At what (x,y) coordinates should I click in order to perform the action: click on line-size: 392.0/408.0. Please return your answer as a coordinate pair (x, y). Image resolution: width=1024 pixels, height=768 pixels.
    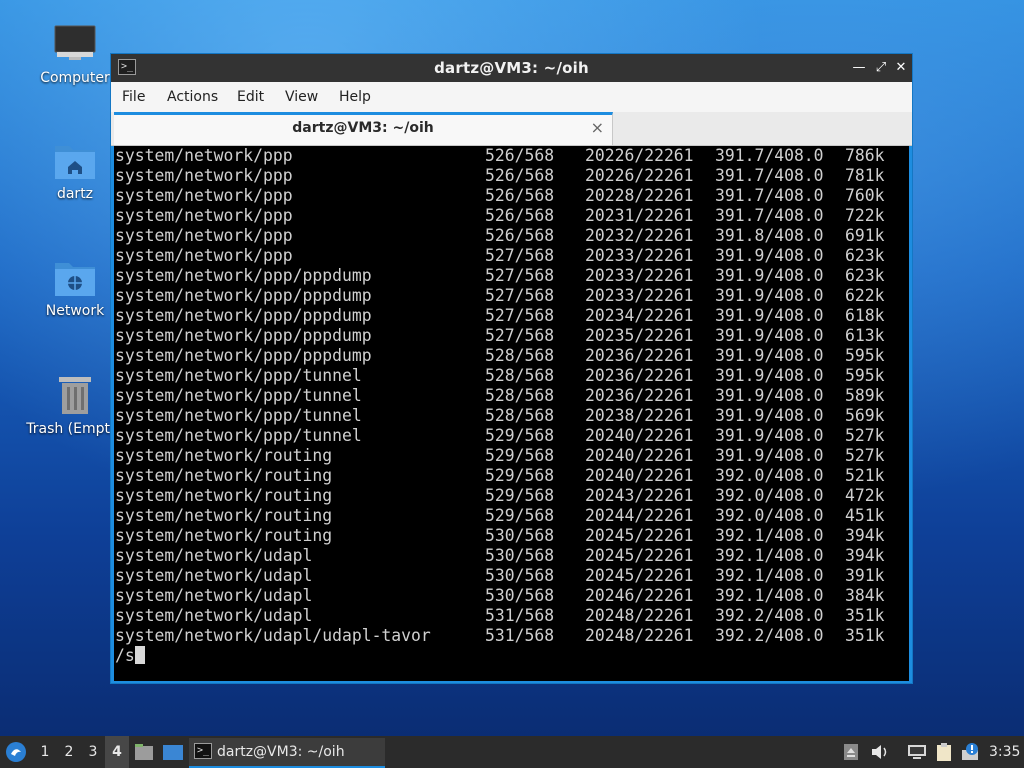
    Looking at the image, I should click on (769, 495).